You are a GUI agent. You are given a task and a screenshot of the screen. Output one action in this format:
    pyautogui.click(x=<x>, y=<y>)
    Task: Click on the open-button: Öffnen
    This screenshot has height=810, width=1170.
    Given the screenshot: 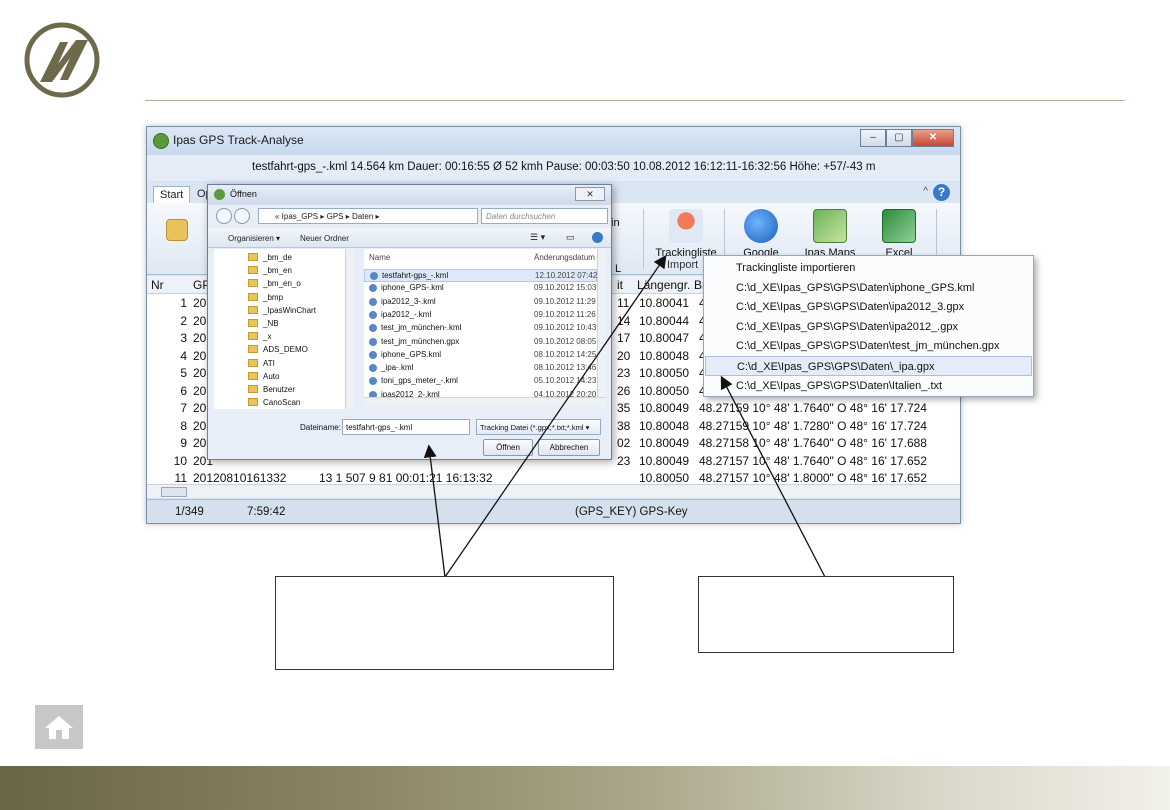 What is the action you would take?
    pyautogui.click(x=508, y=447)
    